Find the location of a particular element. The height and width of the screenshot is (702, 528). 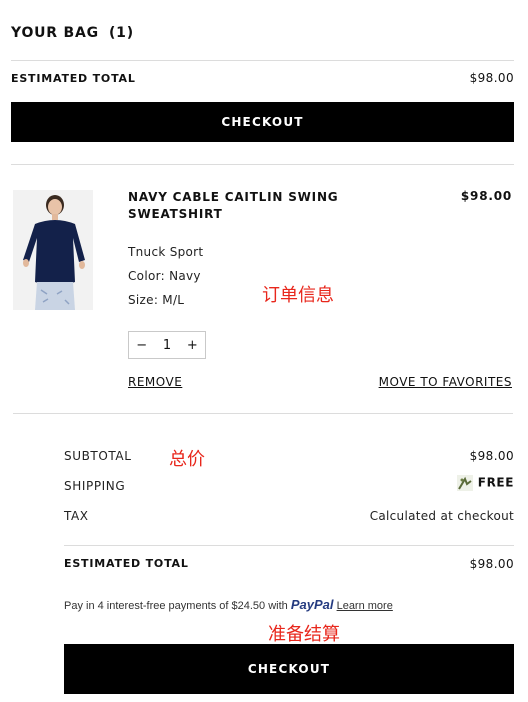

checkout-button-top: CHECKOUT is located at coordinates (262, 122).